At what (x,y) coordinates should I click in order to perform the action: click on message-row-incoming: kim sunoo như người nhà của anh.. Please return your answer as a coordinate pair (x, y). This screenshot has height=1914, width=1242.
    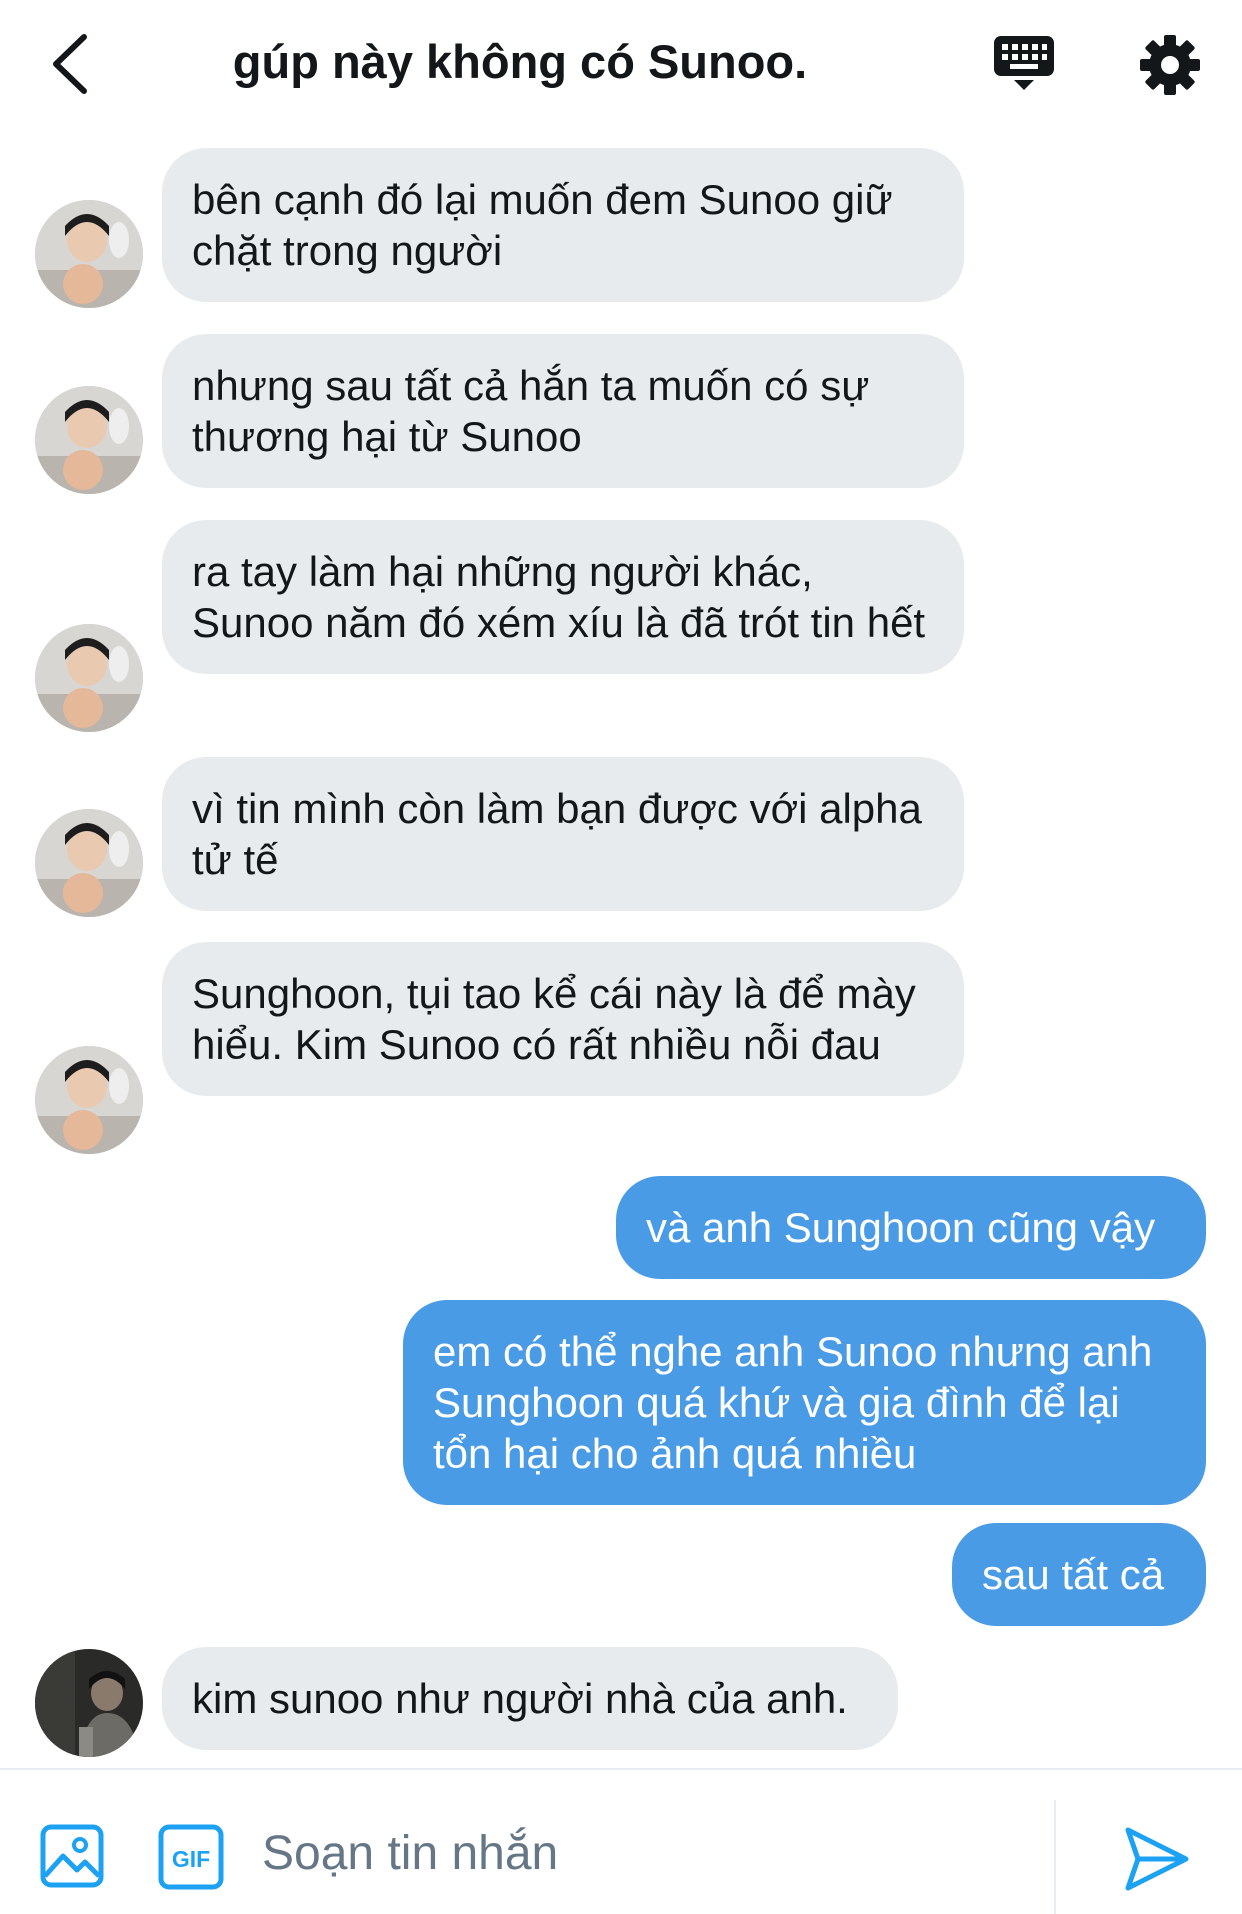
    Looking at the image, I should click on (621, 1703).